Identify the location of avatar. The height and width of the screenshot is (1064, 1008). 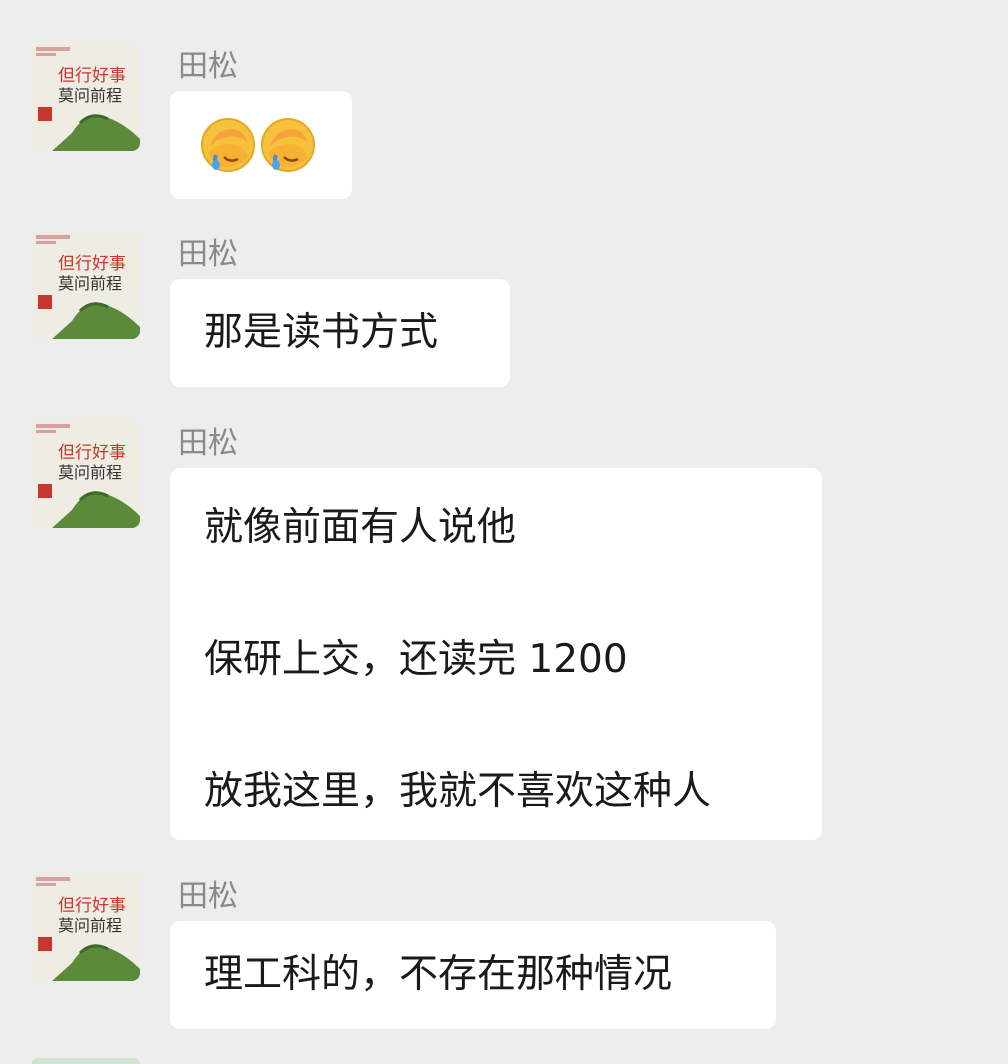
(86, 1061).